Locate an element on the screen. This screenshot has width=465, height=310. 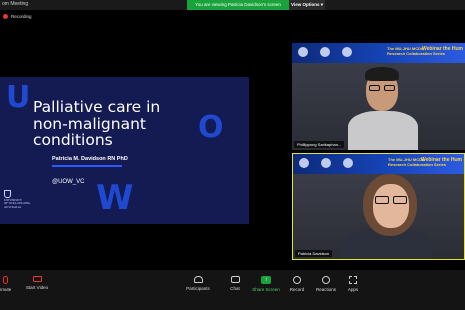
participants-button: Participants is located at coordinates (198, 283).